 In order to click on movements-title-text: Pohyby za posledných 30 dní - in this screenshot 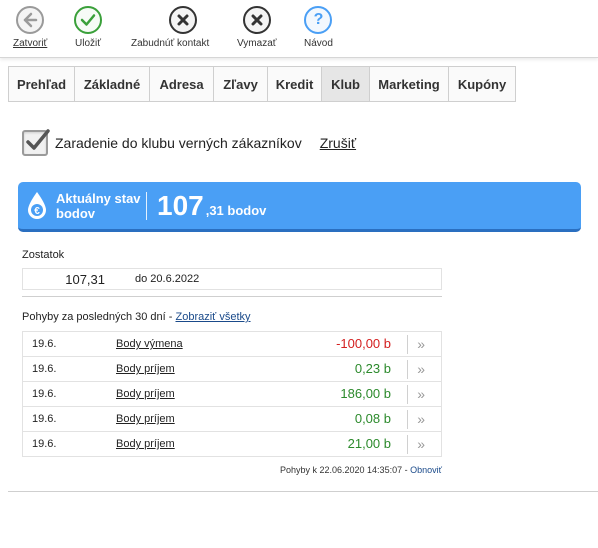, I will do `click(99, 317)`.